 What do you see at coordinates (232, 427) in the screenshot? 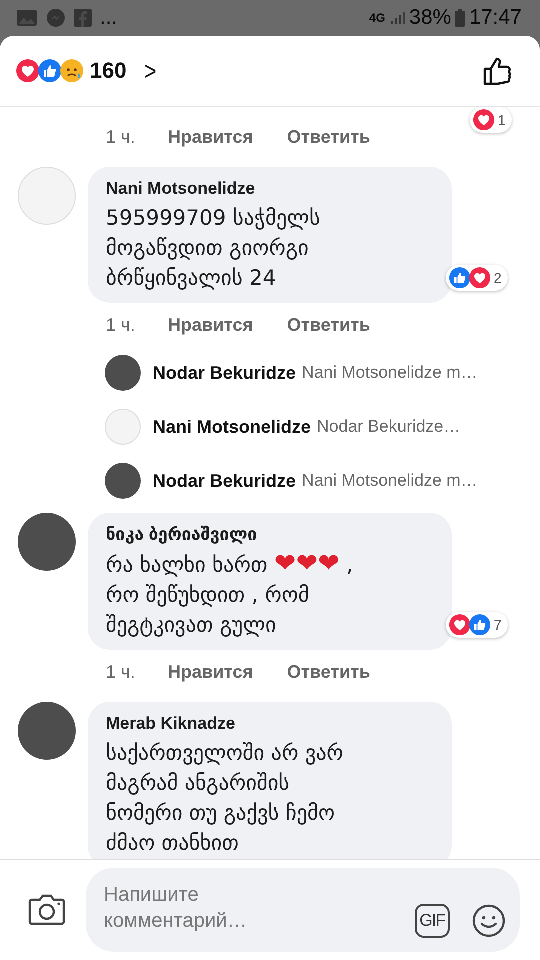
I see `reply-author: Nani Motsonelidze` at bounding box center [232, 427].